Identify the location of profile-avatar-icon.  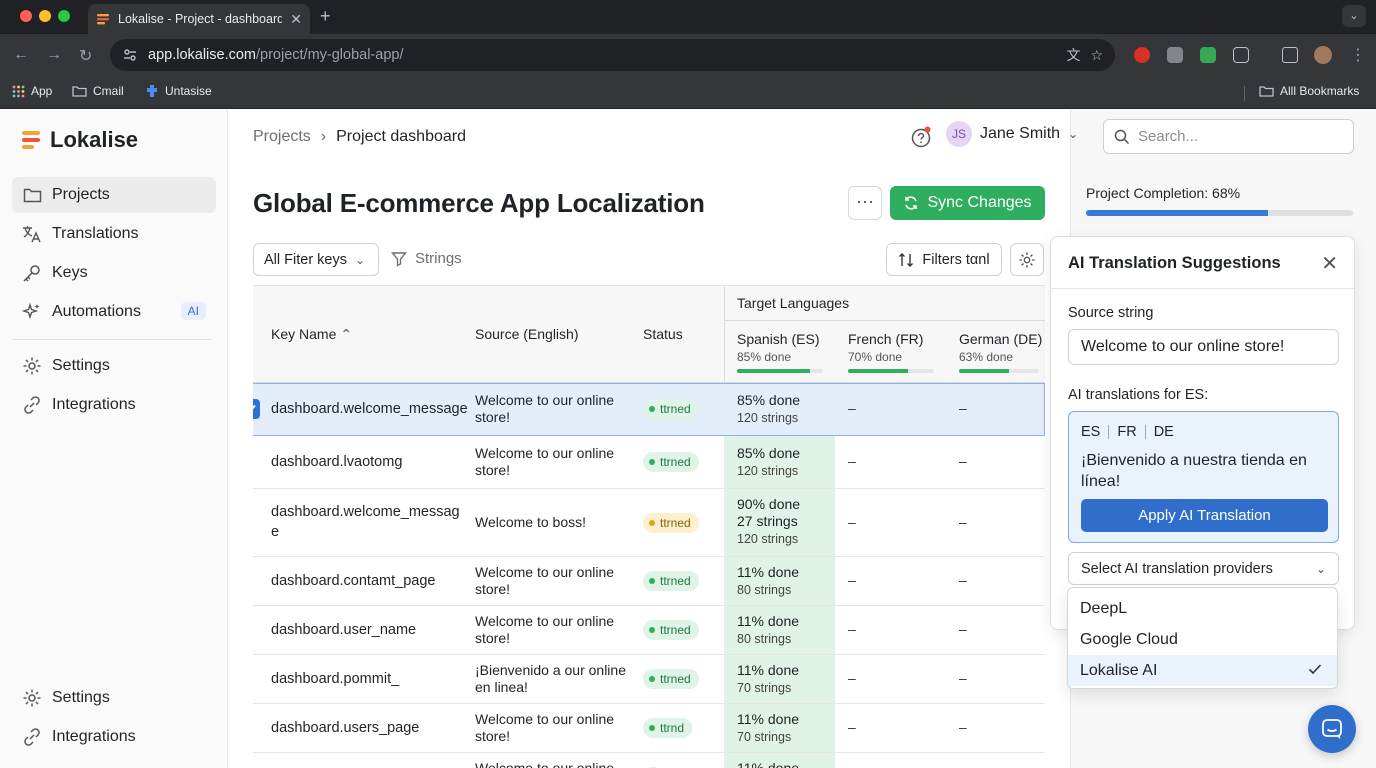
(1323, 55).